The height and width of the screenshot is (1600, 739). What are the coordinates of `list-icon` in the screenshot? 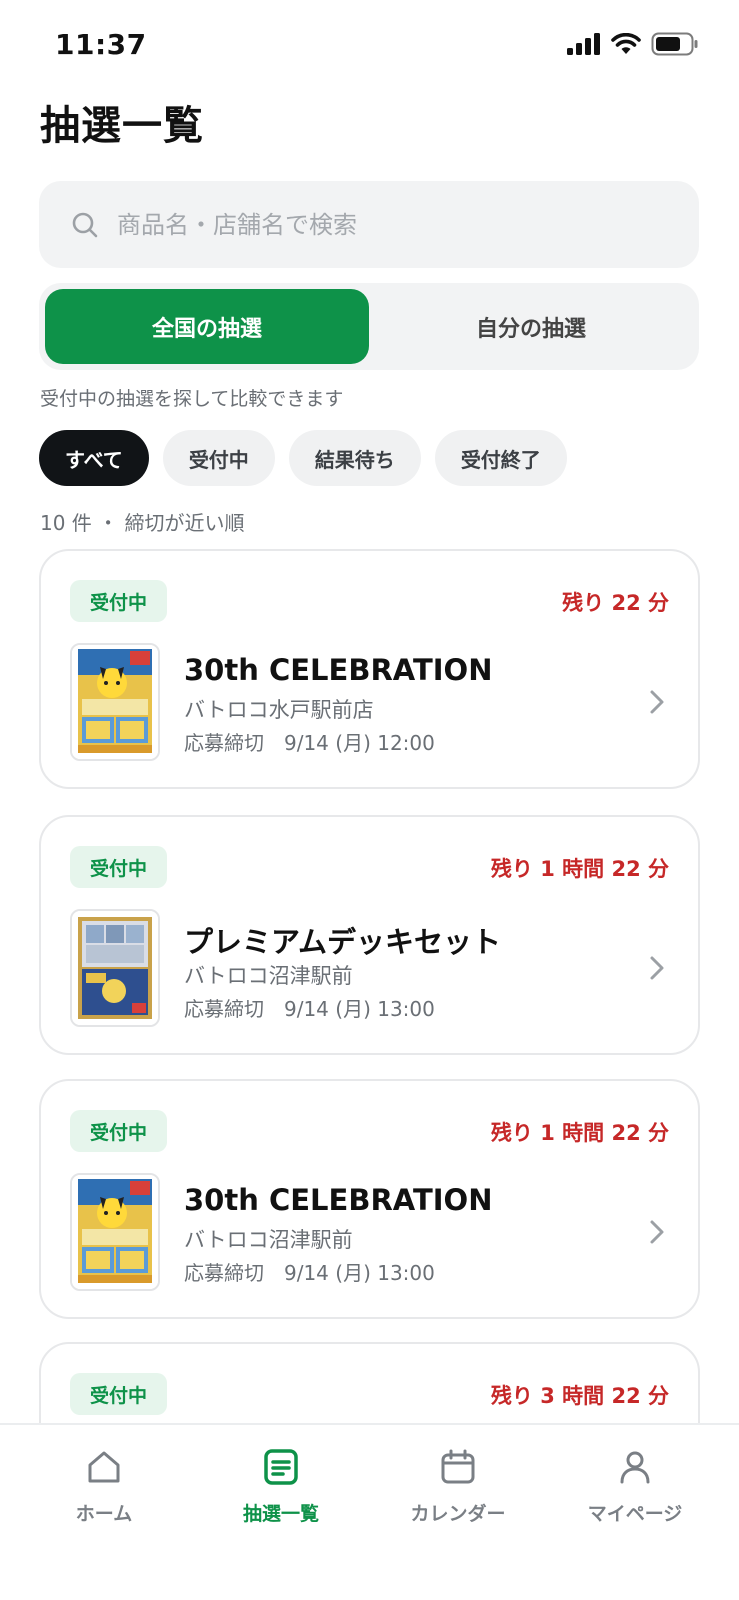 It's located at (281, 1467).